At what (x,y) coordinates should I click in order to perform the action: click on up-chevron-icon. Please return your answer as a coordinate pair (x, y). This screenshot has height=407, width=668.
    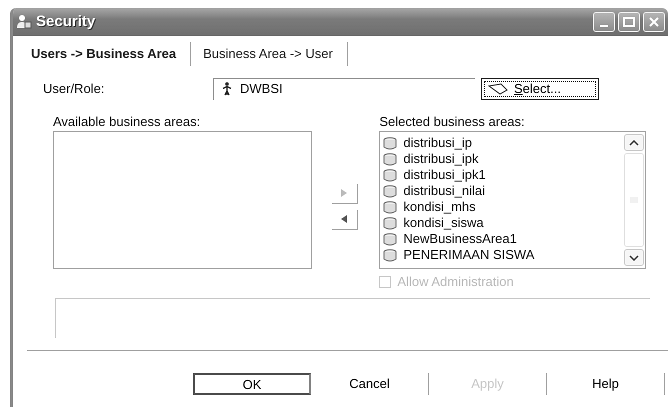
    Looking at the image, I should click on (634, 143).